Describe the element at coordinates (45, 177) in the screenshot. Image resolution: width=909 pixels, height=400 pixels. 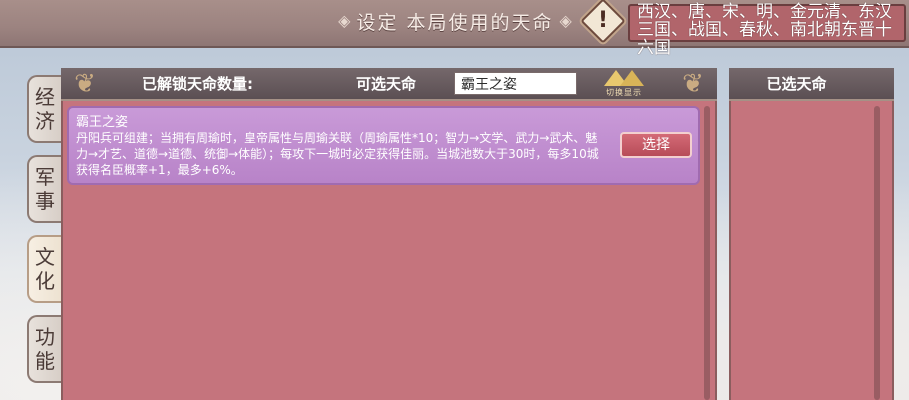
I see `tab-label-char: 军` at that location.